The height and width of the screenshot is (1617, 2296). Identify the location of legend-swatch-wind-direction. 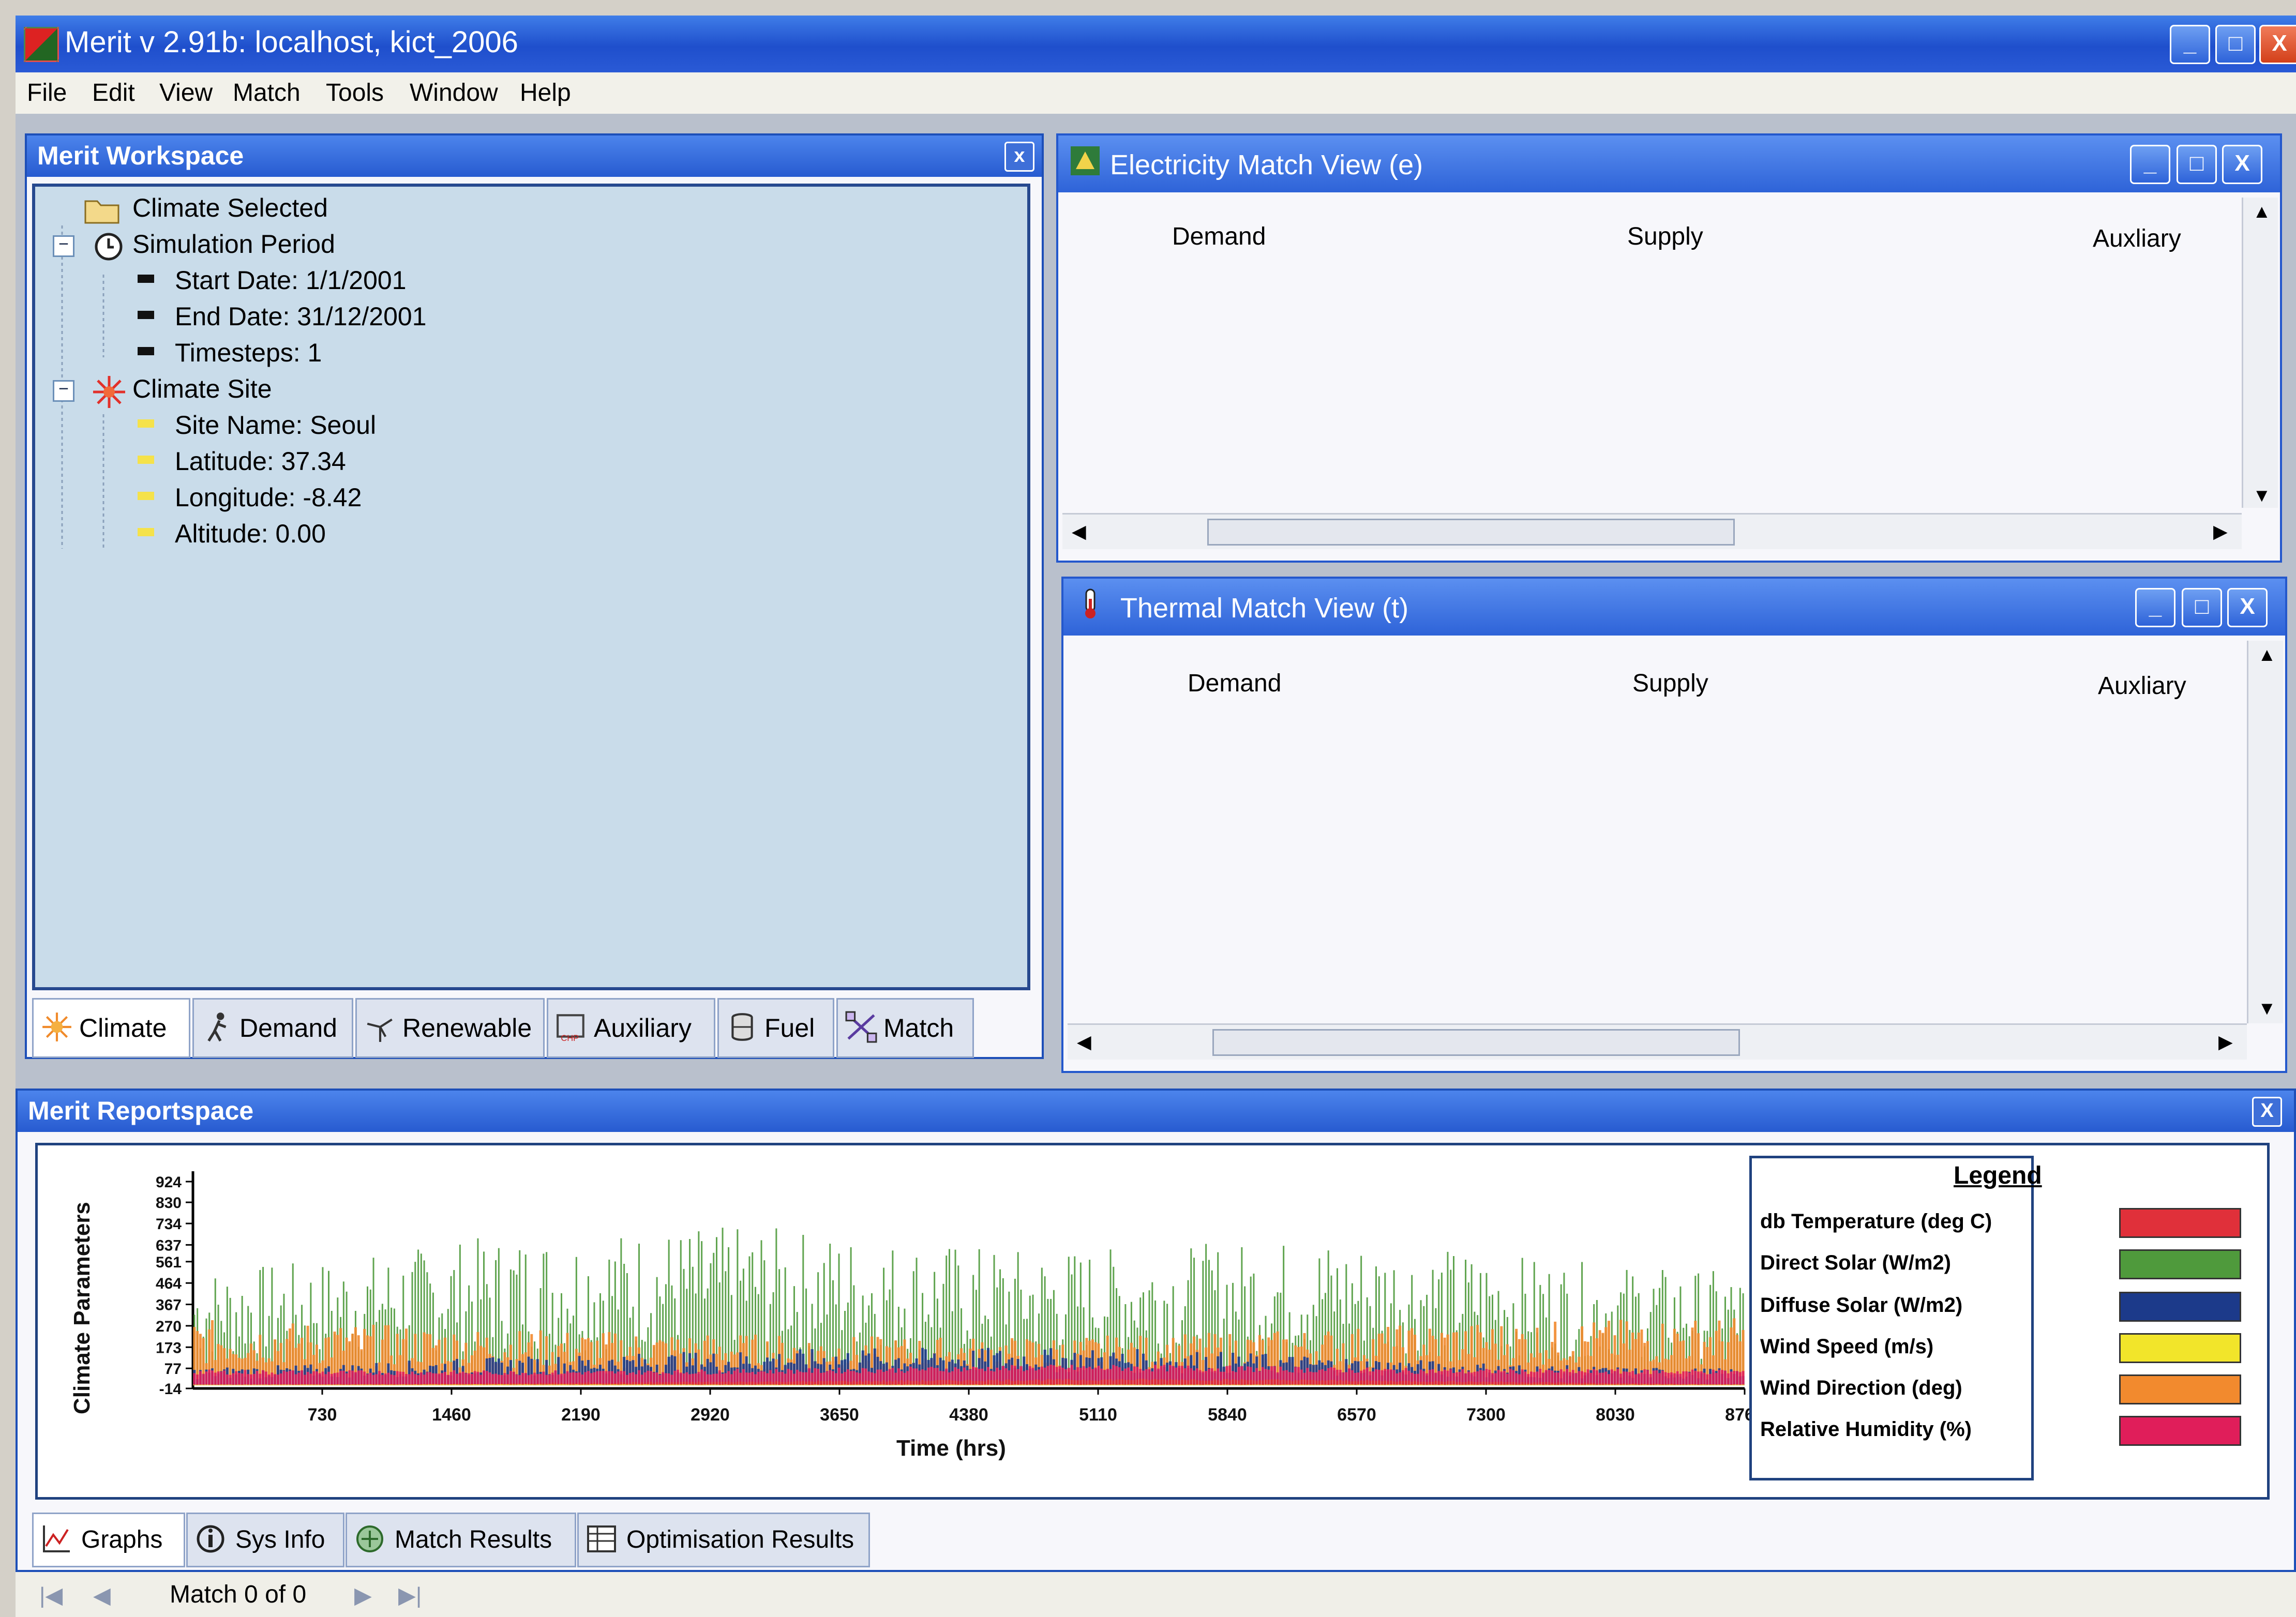
(2180, 1389).